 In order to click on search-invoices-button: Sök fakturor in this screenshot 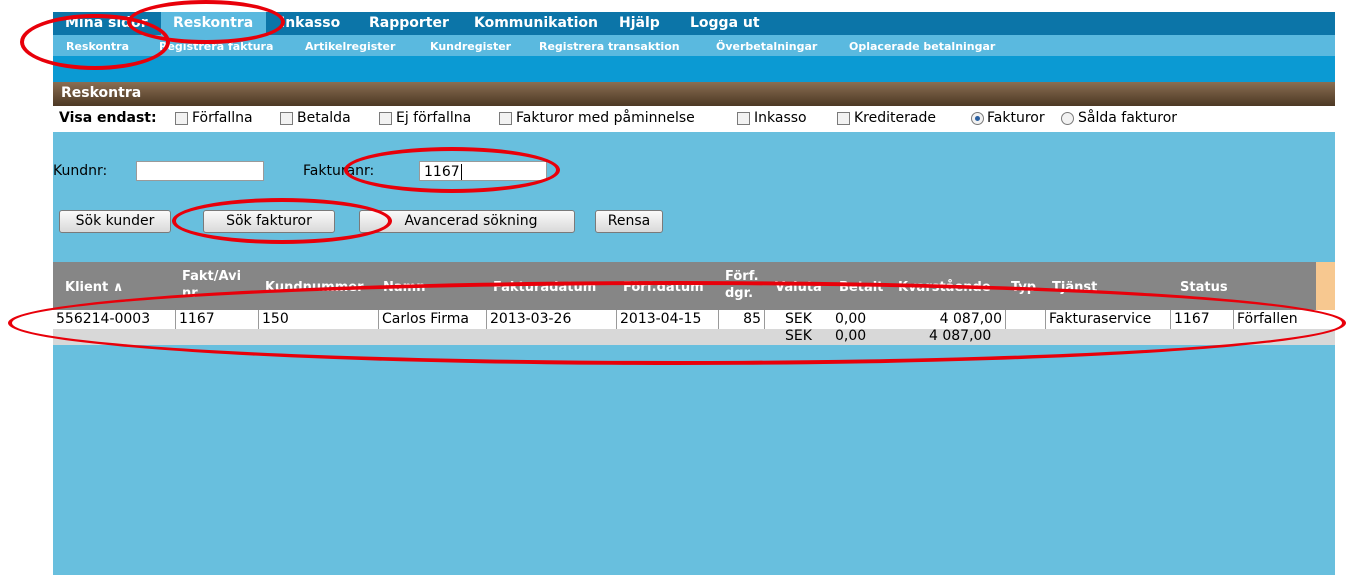, I will do `click(269, 221)`.